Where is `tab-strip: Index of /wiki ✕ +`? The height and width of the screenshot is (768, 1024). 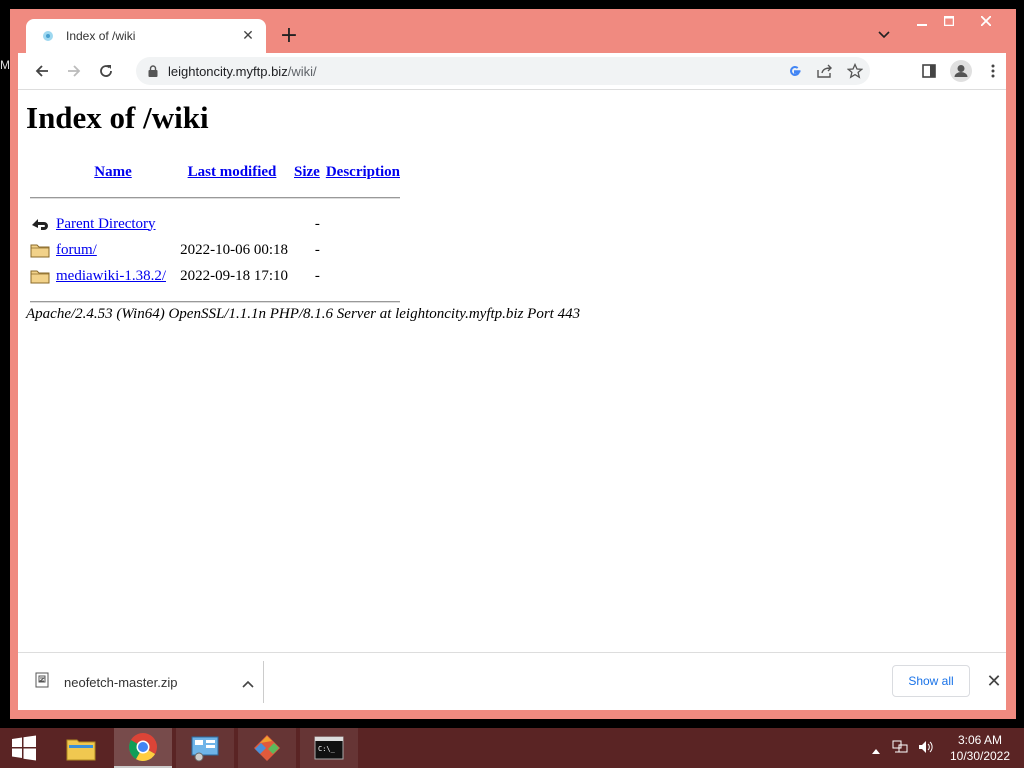 tab-strip: Index of /wiki ✕ + is located at coordinates (513, 31).